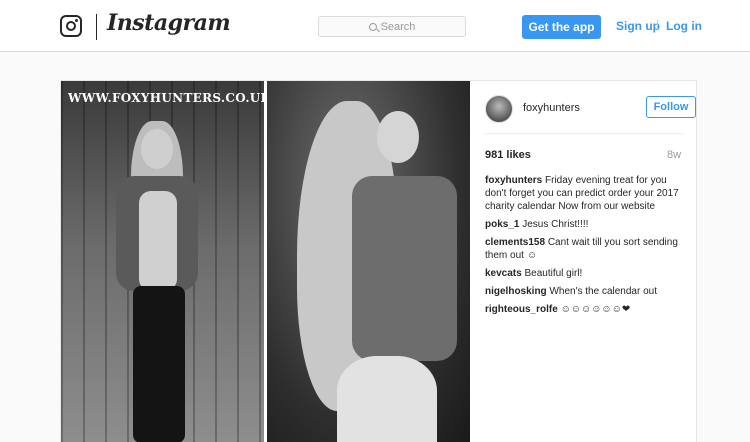  I want to click on model-torso-shape, so click(158, 241).